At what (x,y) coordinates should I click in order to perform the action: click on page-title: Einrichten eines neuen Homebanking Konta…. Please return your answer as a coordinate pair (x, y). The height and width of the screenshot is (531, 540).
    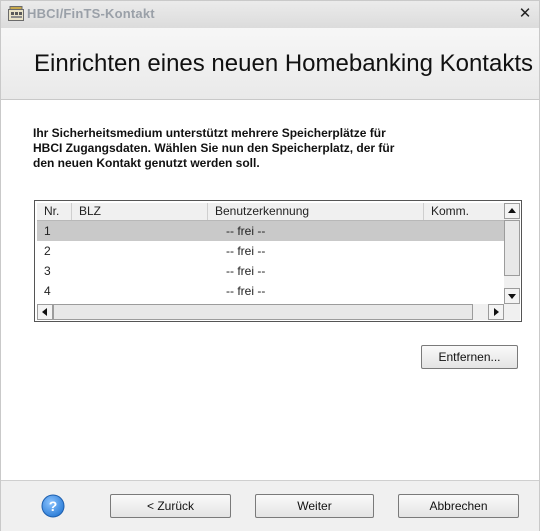
    Looking at the image, I should click on (283, 63).